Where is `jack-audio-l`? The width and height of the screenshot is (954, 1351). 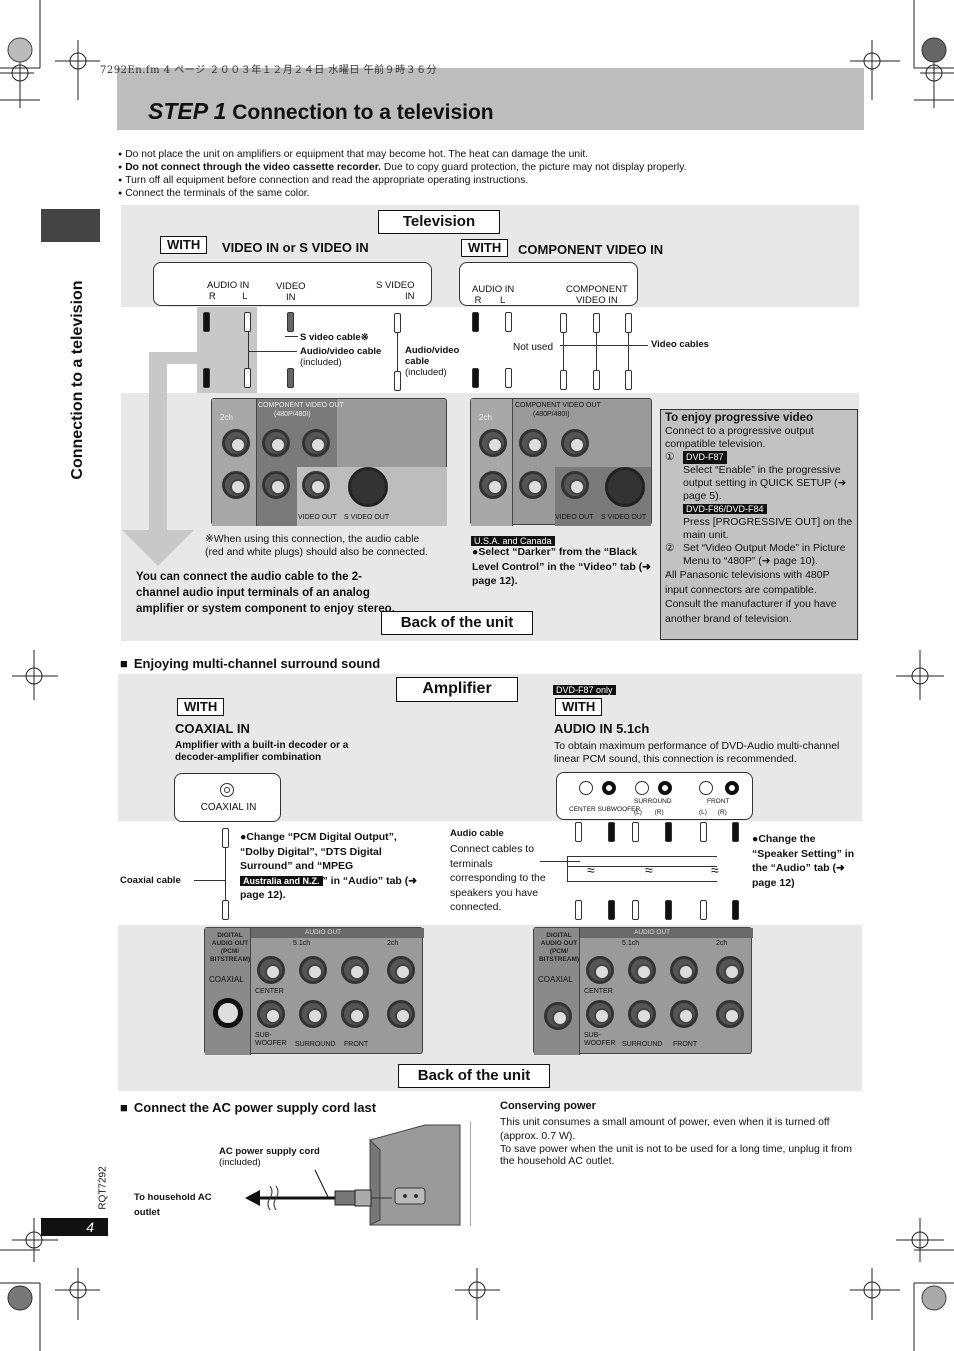
jack-audio-l is located at coordinates (236, 443).